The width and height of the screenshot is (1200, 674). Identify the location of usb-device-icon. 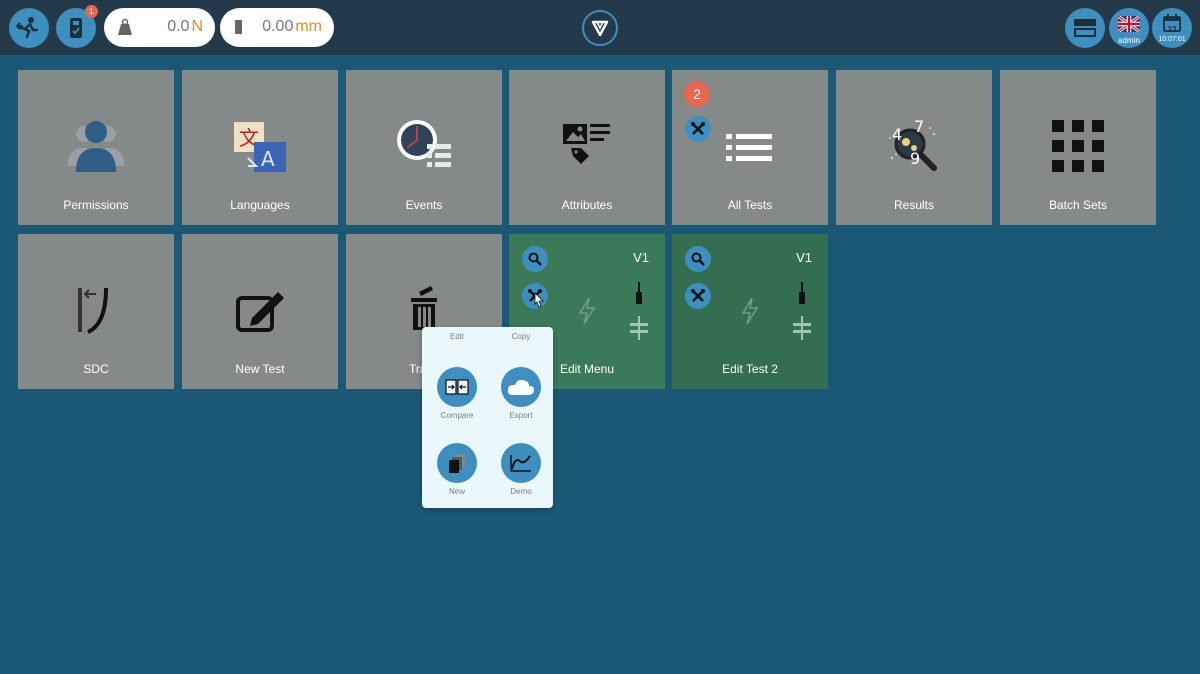
(76, 28).